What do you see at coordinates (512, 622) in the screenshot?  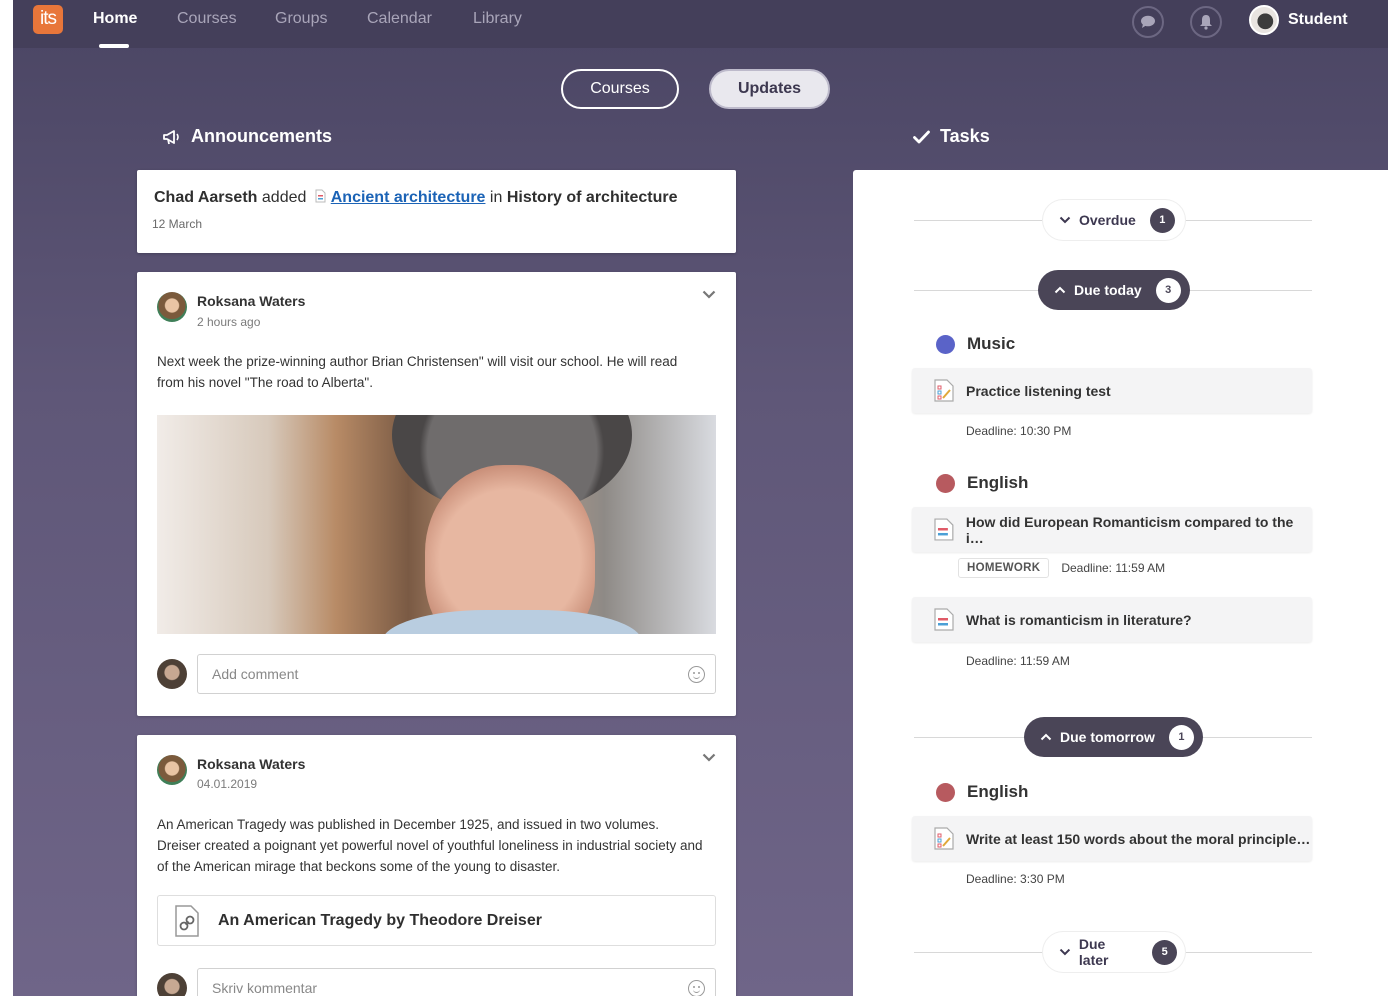 I see `photo-shirt-shape` at bounding box center [512, 622].